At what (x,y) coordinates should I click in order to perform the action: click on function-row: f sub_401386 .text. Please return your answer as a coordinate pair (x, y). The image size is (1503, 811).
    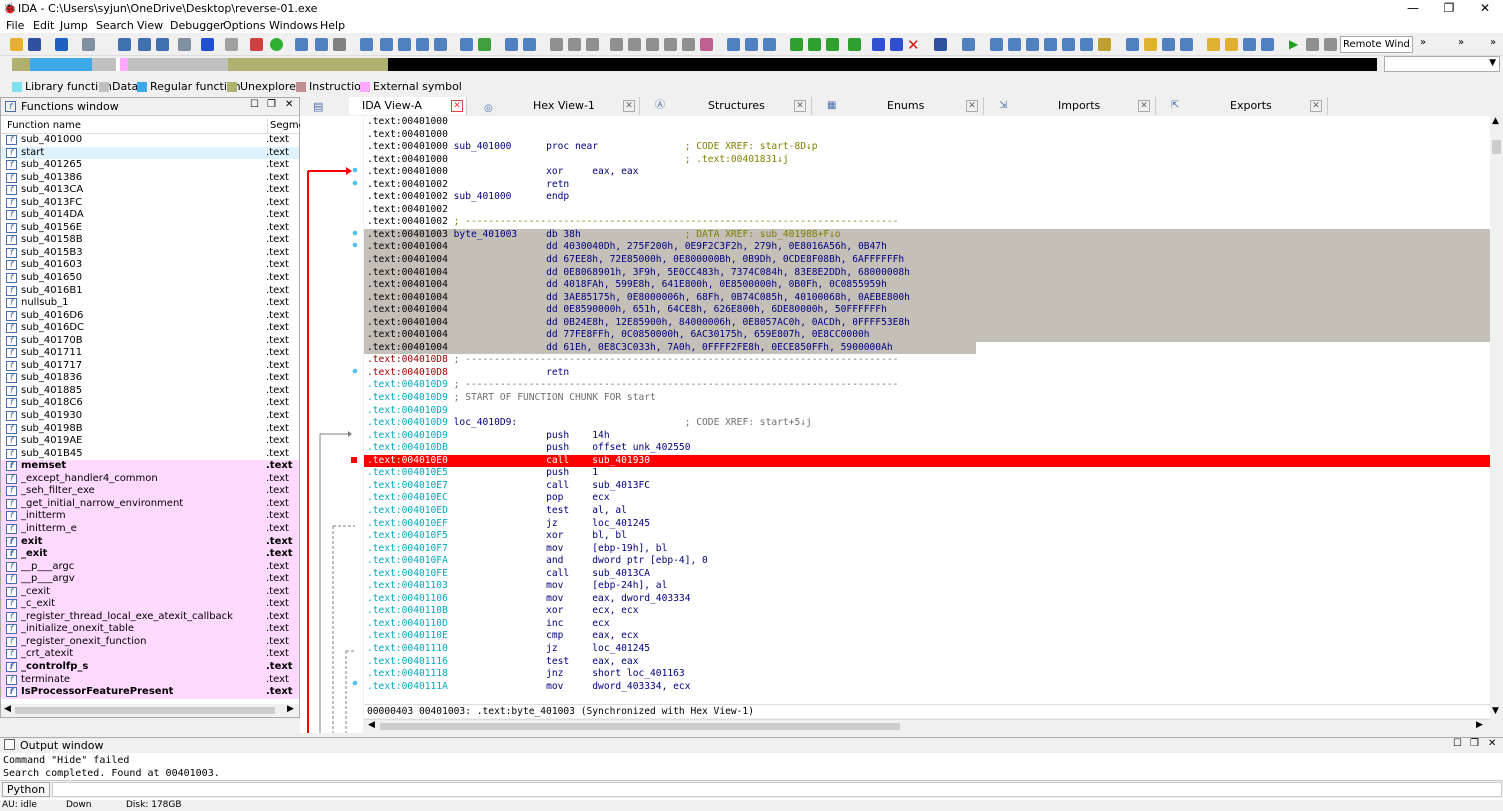
    Looking at the image, I should click on (150, 178).